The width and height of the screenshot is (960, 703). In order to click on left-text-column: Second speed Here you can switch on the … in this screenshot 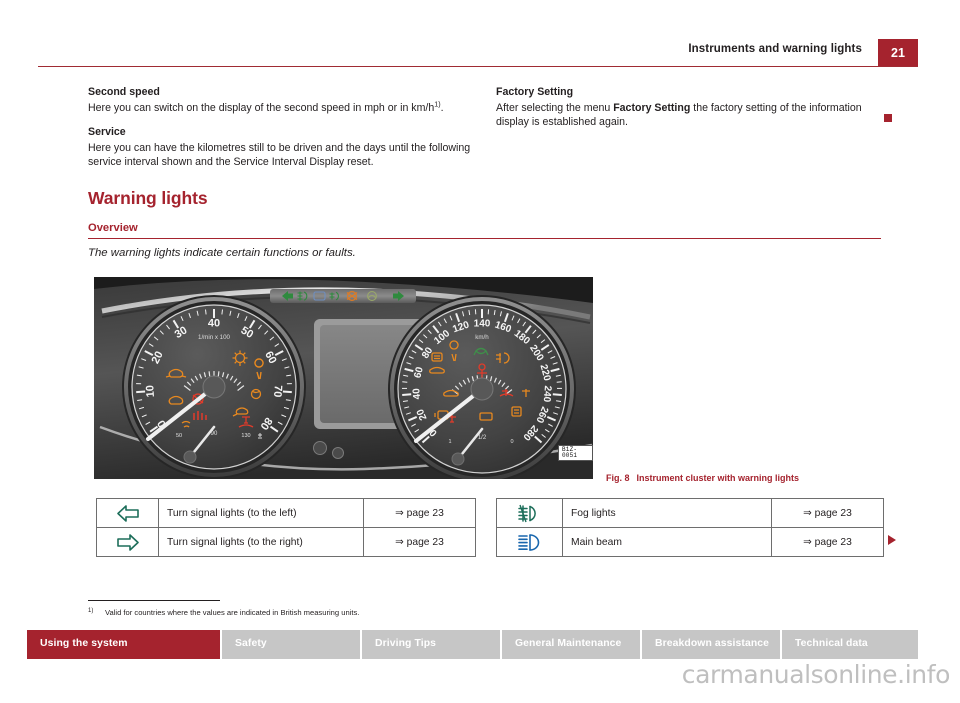, I will do `click(280, 127)`.